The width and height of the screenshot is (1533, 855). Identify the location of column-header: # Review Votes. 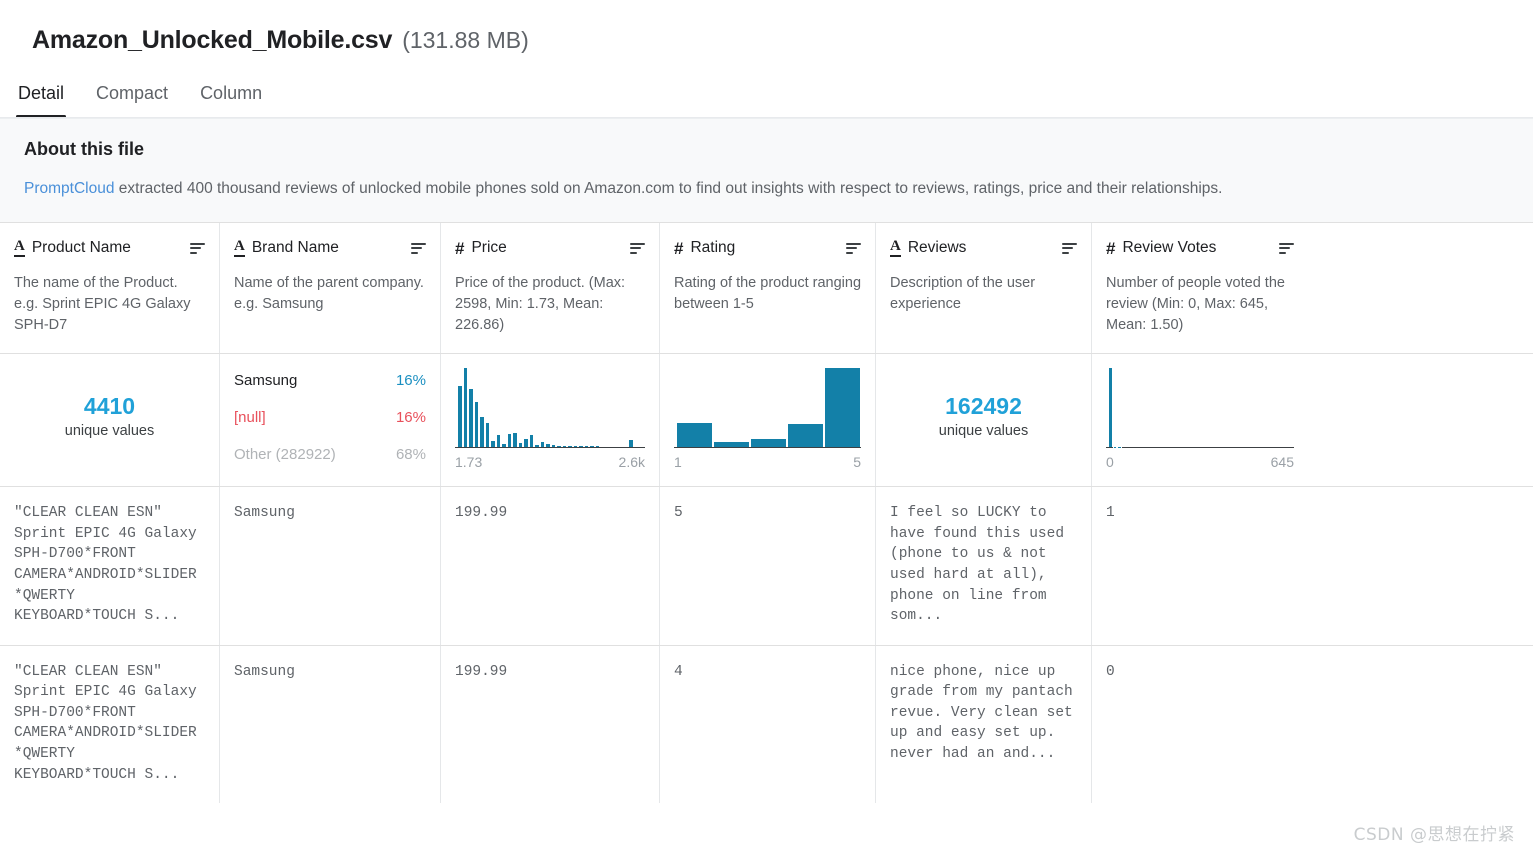
(1200, 248).